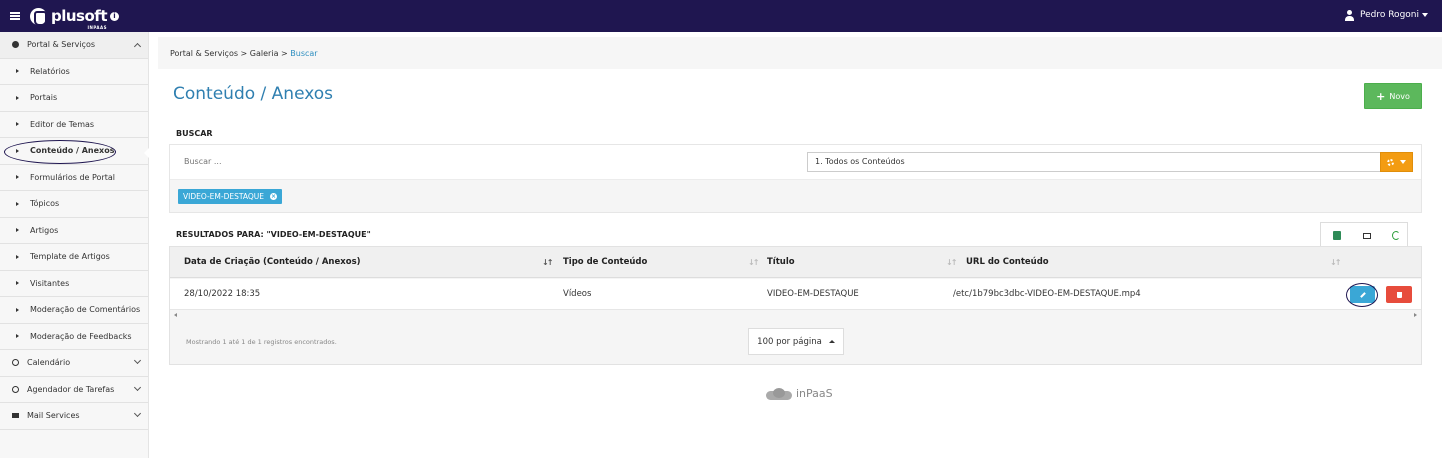  Describe the element at coordinates (795, 315) in the screenshot. I see `horizontal-scrollbar` at that location.